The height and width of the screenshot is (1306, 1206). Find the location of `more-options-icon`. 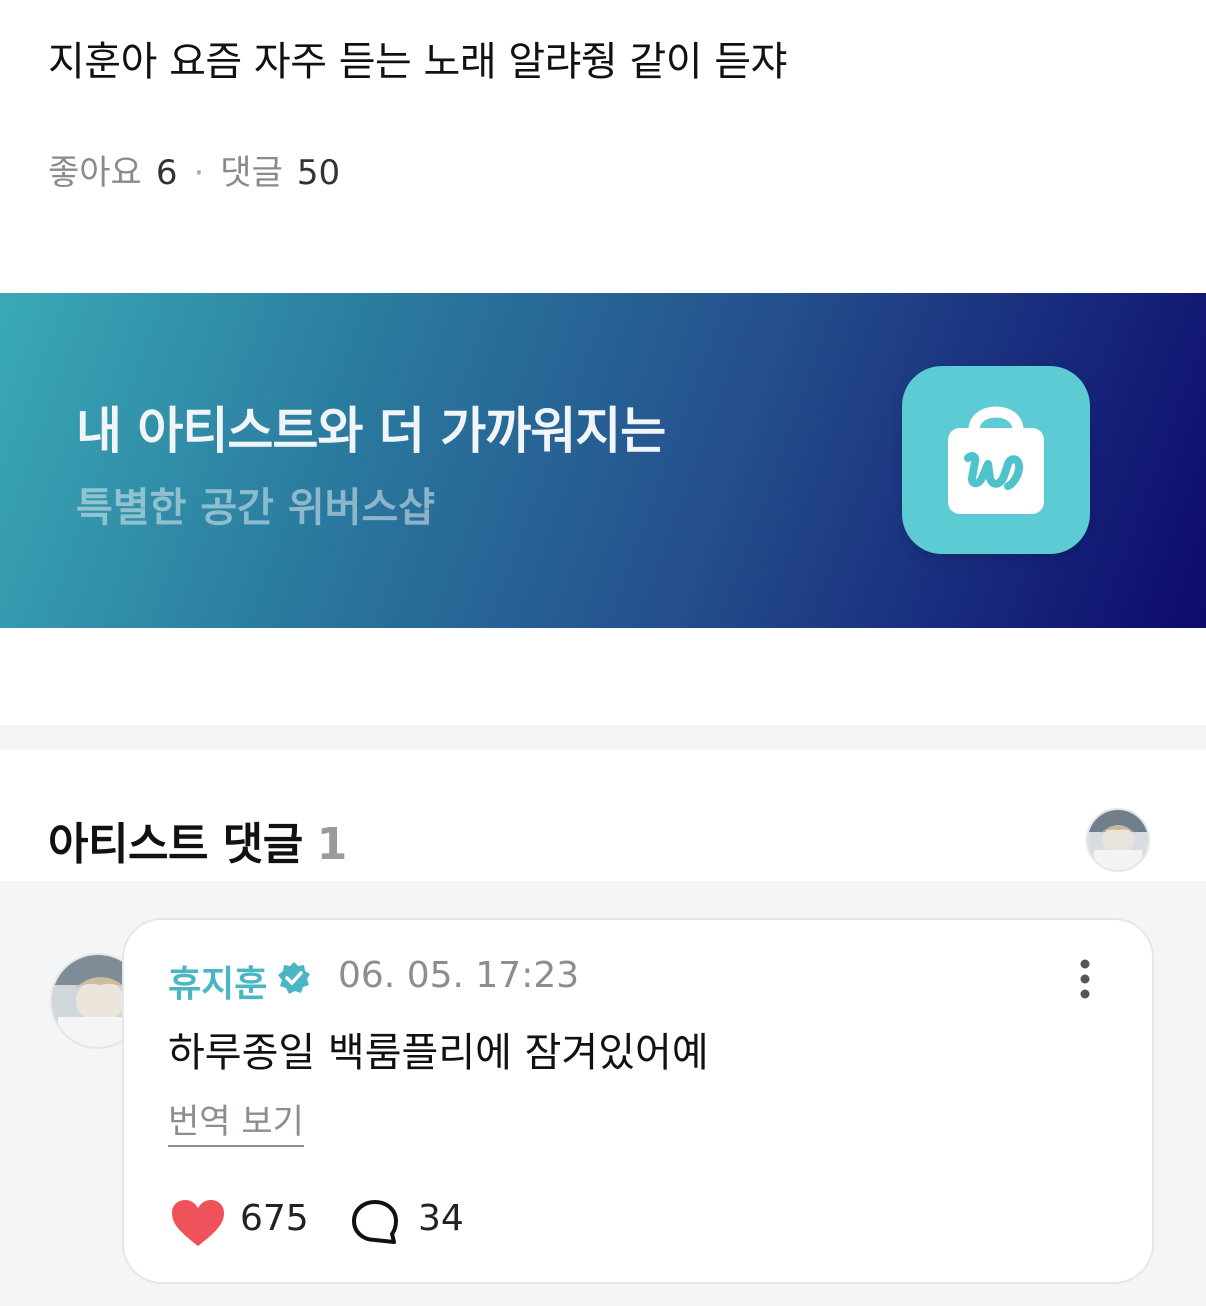

more-options-icon is located at coordinates (1085, 980).